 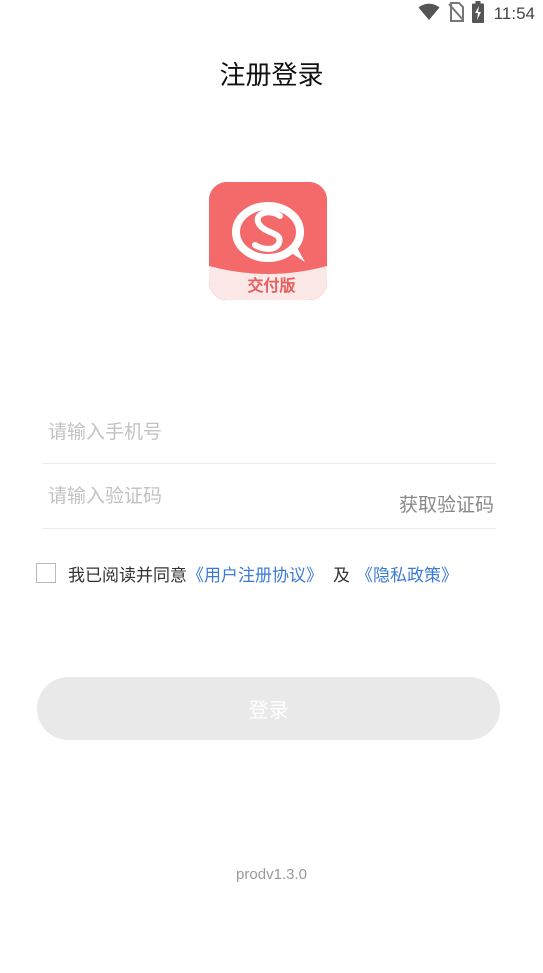 What do you see at coordinates (255, 573) in the screenshot?
I see `terms-link: 《用户注册协议》` at bounding box center [255, 573].